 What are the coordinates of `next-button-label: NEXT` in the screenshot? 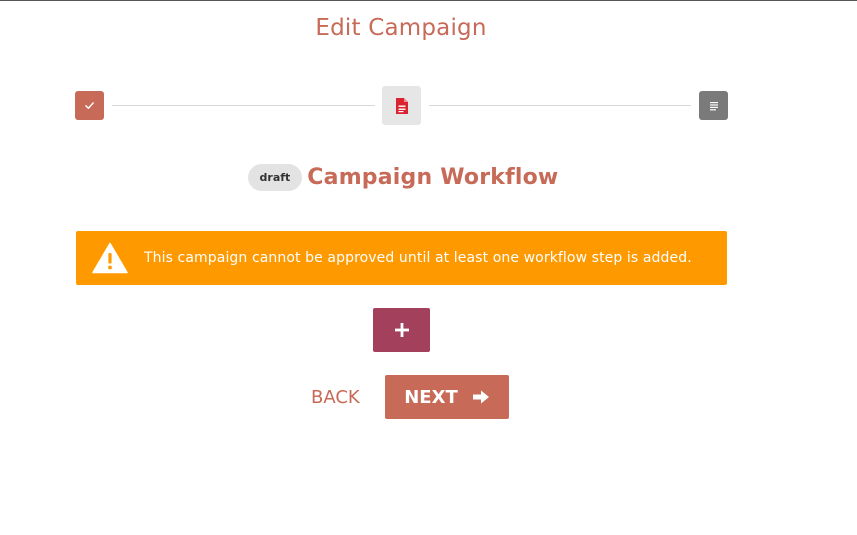 It's located at (431, 397).